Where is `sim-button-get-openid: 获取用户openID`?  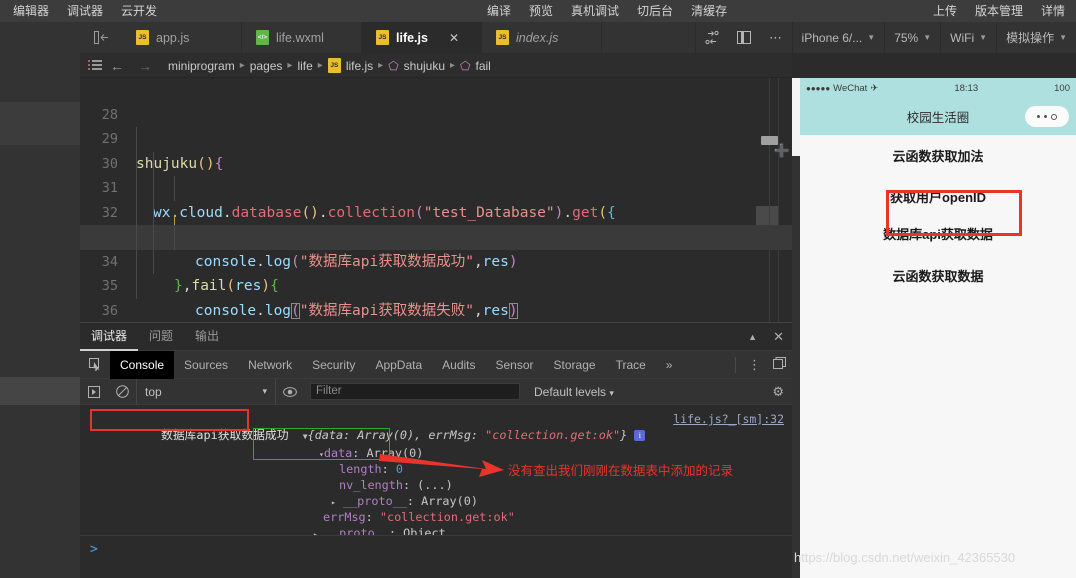
sim-button-get-openid: 获取用户openID is located at coordinates (938, 196).